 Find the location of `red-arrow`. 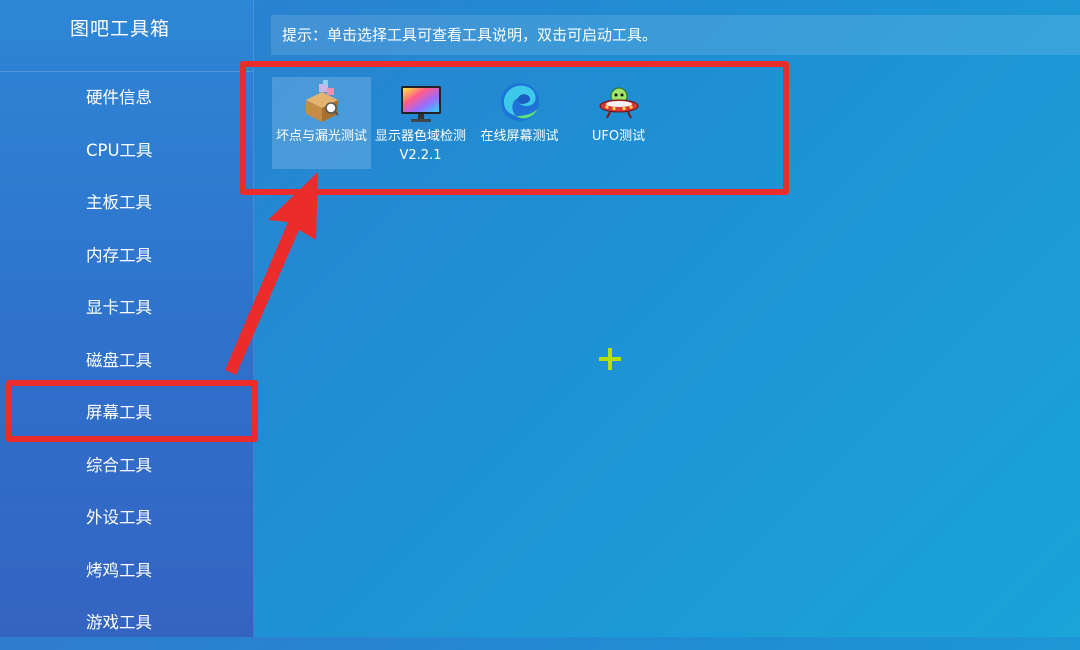

red-arrow is located at coordinates (271, 273).